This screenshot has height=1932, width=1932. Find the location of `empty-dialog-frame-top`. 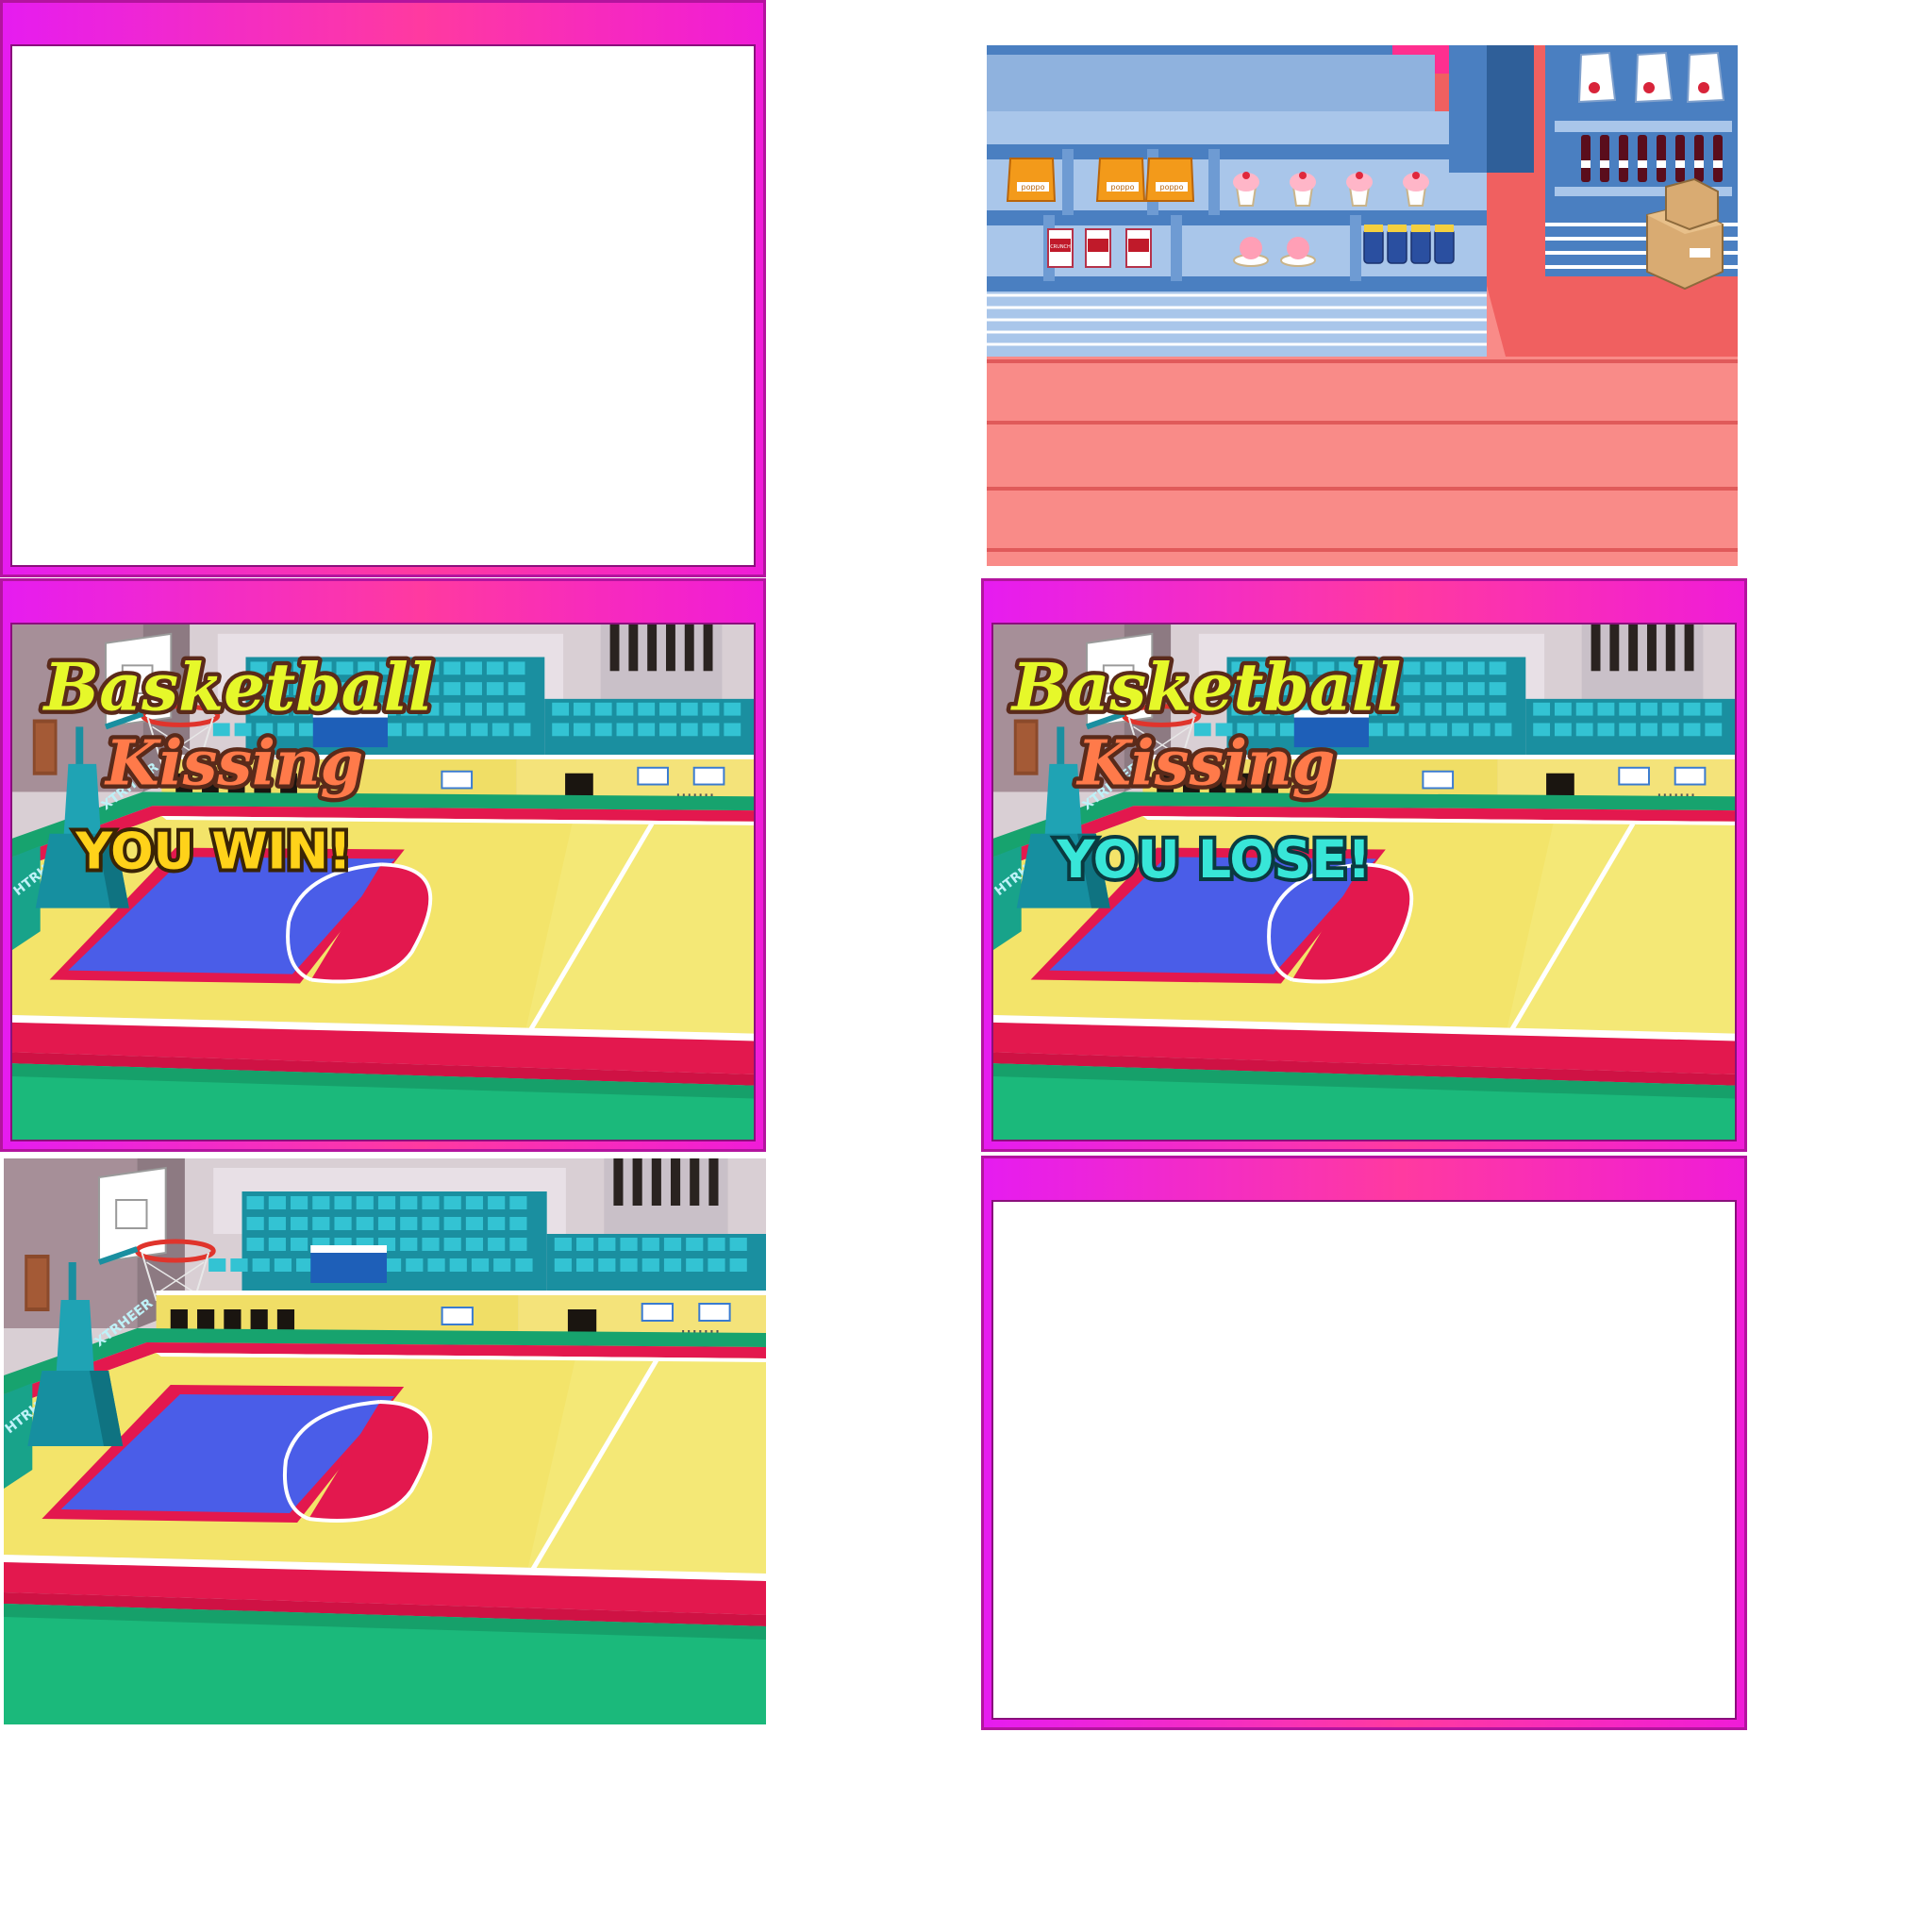

empty-dialog-frame-top is located at coordinates (383, 288).